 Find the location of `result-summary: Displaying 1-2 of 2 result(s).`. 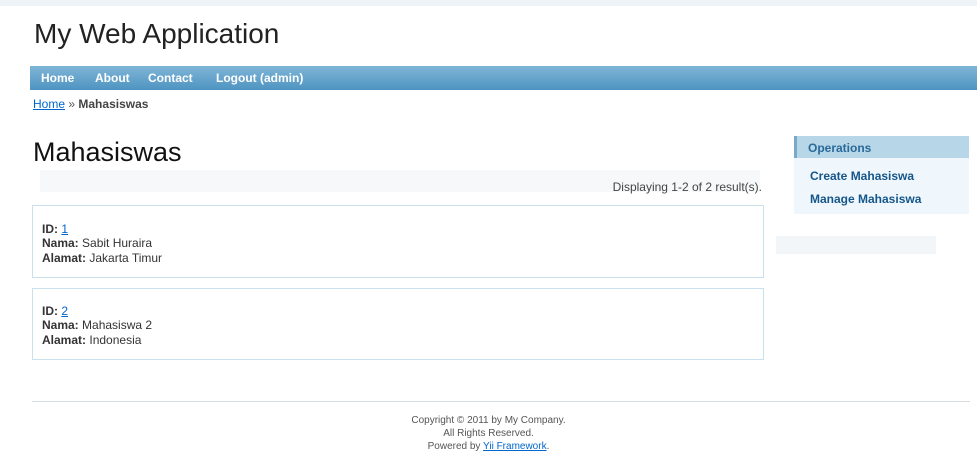

result-summary: Displaying 1-2 of 2 result(s). is located at coordinates (687, 187).